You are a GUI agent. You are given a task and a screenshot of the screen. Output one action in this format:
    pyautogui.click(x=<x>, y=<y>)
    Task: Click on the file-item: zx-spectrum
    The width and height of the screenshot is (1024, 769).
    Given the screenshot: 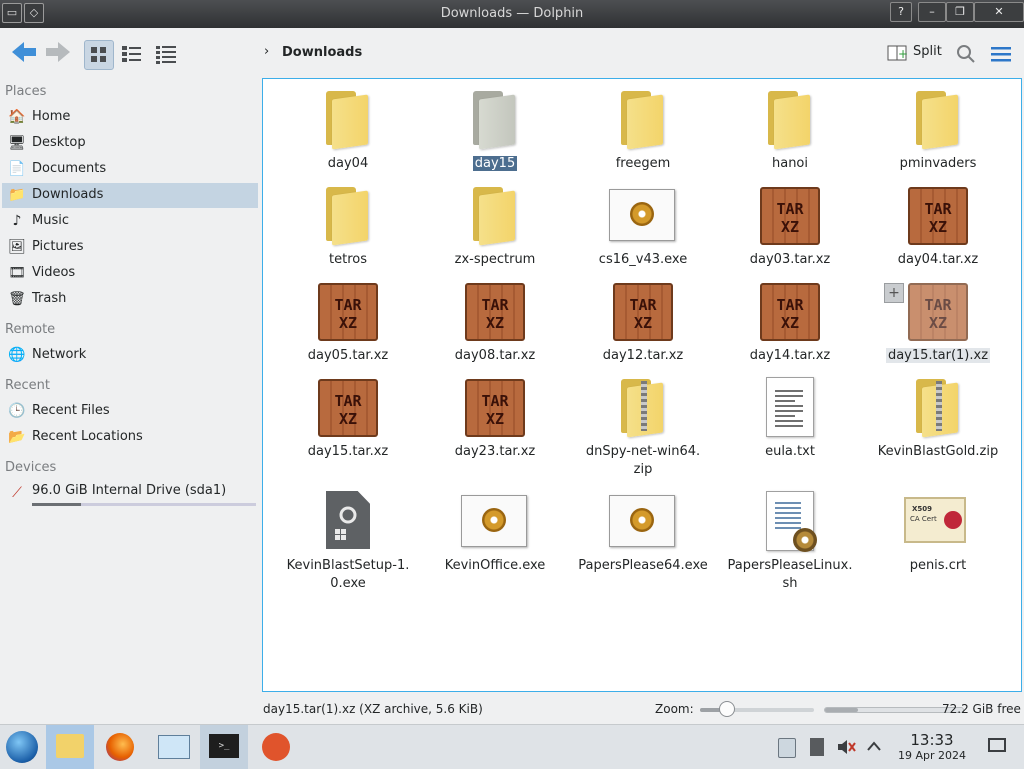 What is the action you would take?
    pyautogui.click(x=495, y=233)
    